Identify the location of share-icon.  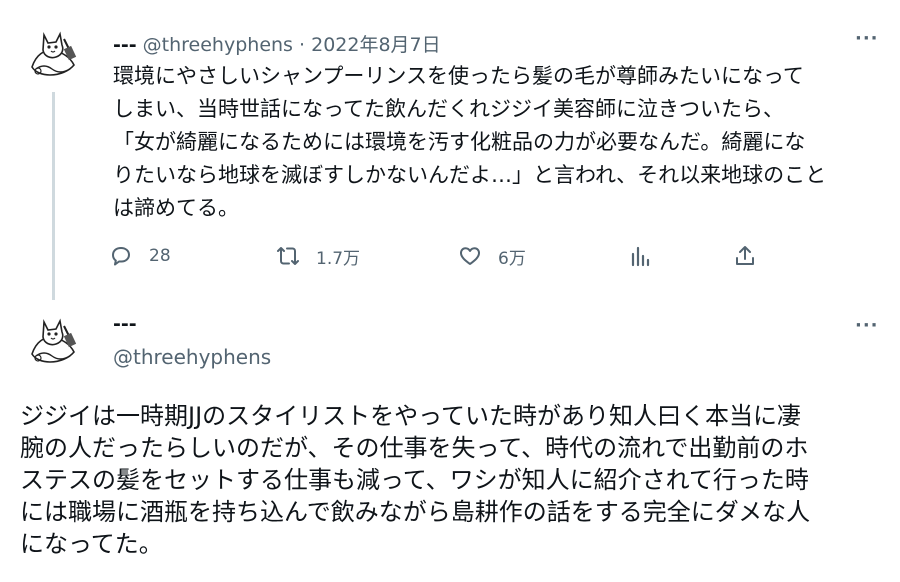
(745, 255).